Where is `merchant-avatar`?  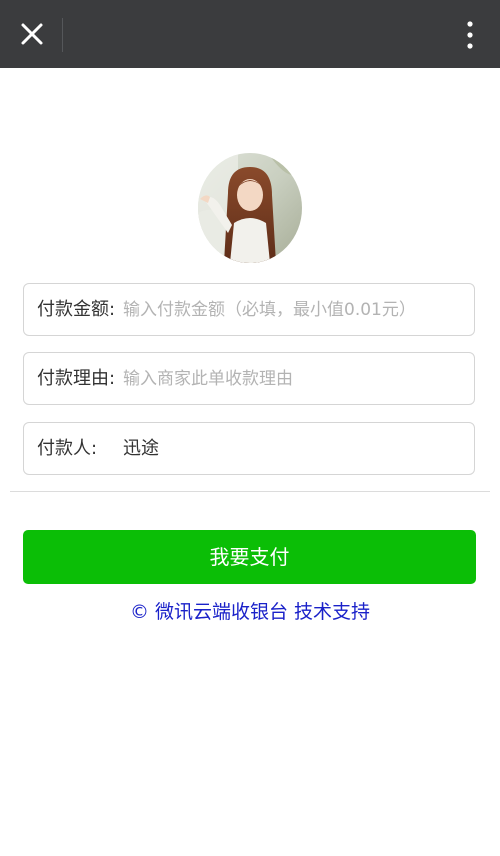
merchant-avatar is located at coordinates (250, 208).